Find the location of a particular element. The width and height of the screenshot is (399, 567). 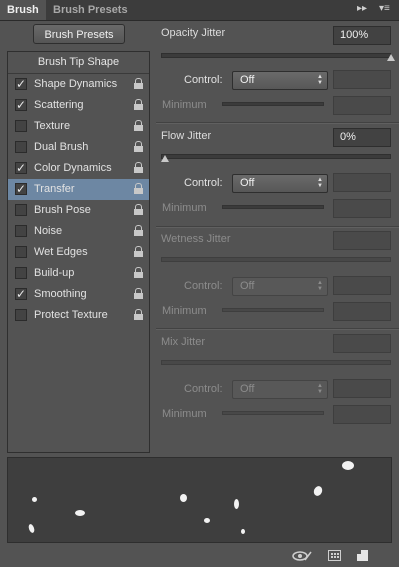

opacity-minimum-box is located at coordinates (362, 105).